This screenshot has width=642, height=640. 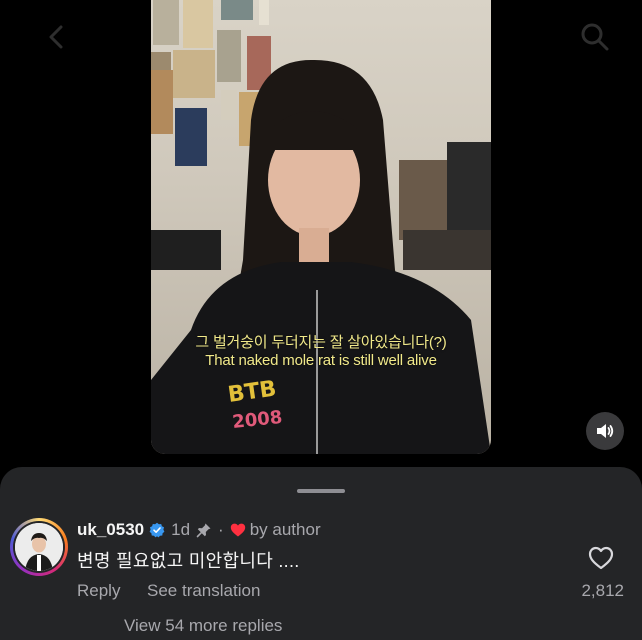 What do you see at coordinates (321, 360) in the screenshot?
I see `subtitle-english: That naked mole rat is still well alive` at bounding box center [321, 360].